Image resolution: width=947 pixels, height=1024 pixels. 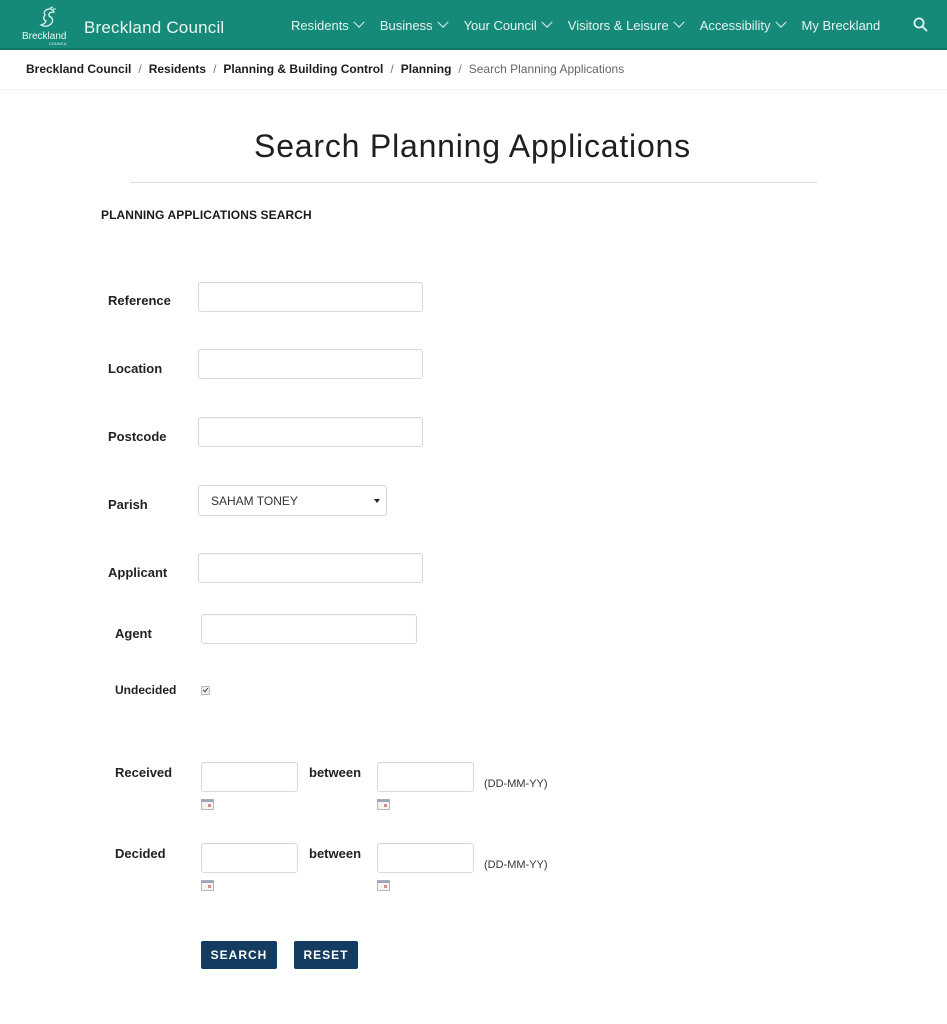 I want to click on nav-item-my-breckland: My Breckland, so click(x=841, y=25).